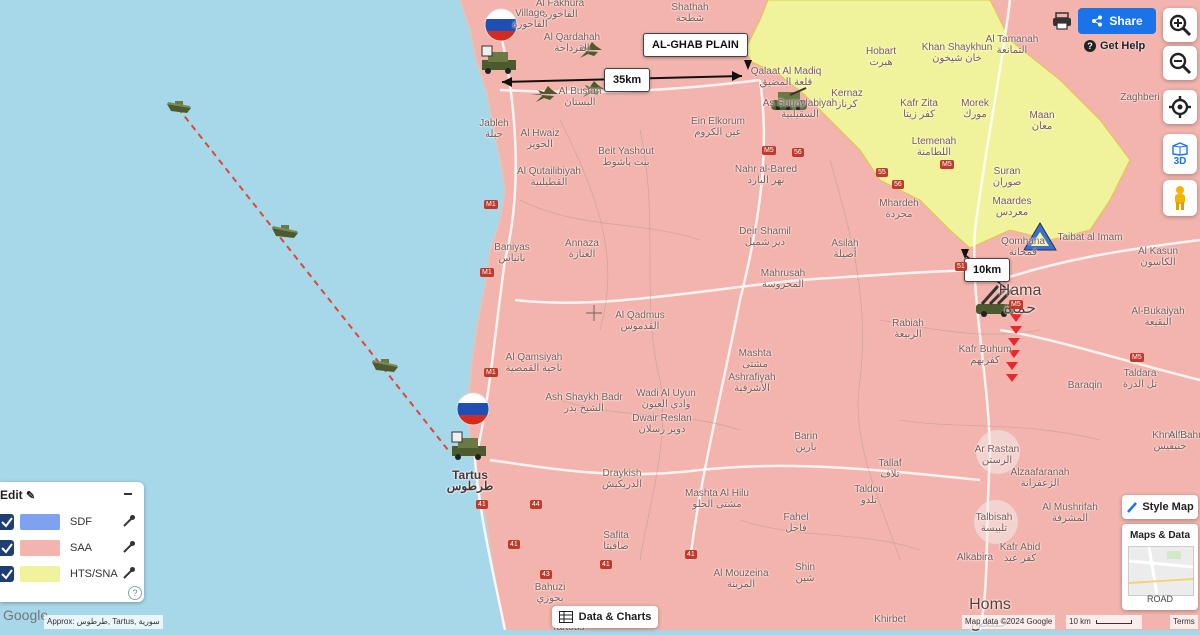 Image resolution: width=1200 pixels, height=635 pixels. Describe the element at coordinates (605, 617) in the screenshot. I see `data-charts-button: Data & Charts` at that location.